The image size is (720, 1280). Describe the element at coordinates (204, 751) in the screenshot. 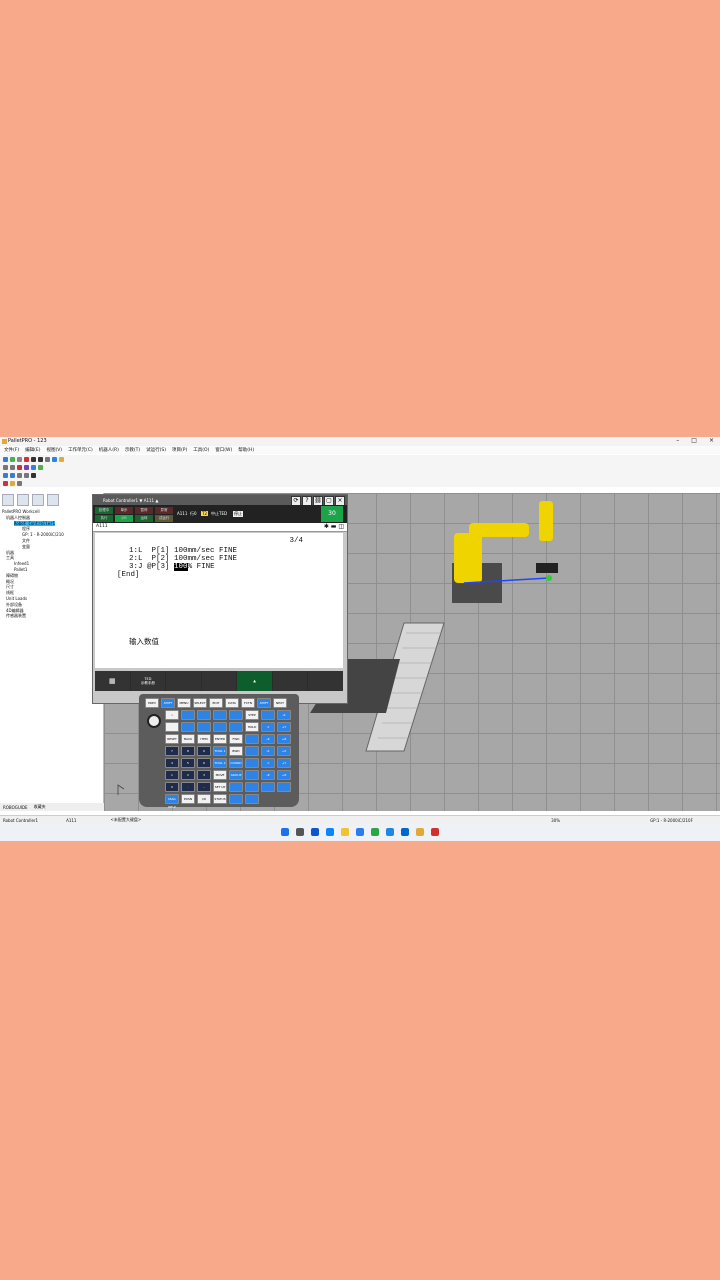

I see `num-9-key: 9` at that location.